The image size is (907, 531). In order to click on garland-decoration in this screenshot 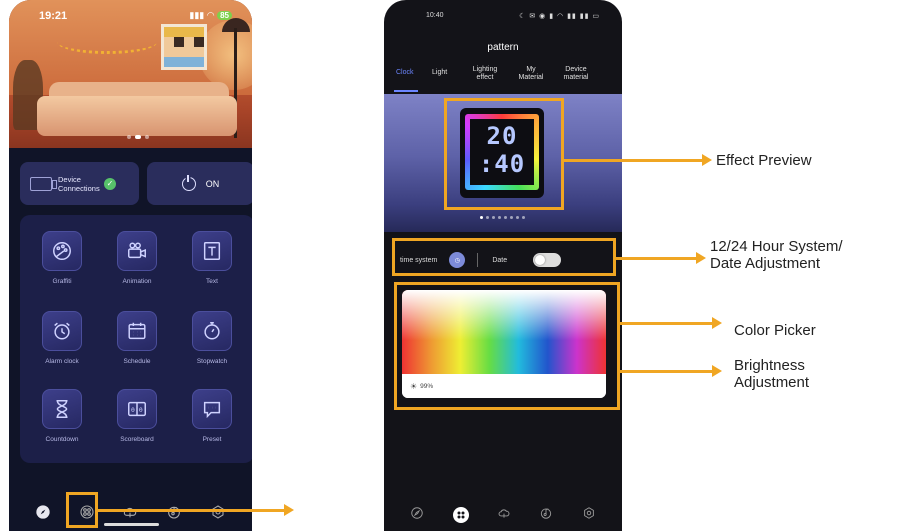, I will do `click(107, 42)`.